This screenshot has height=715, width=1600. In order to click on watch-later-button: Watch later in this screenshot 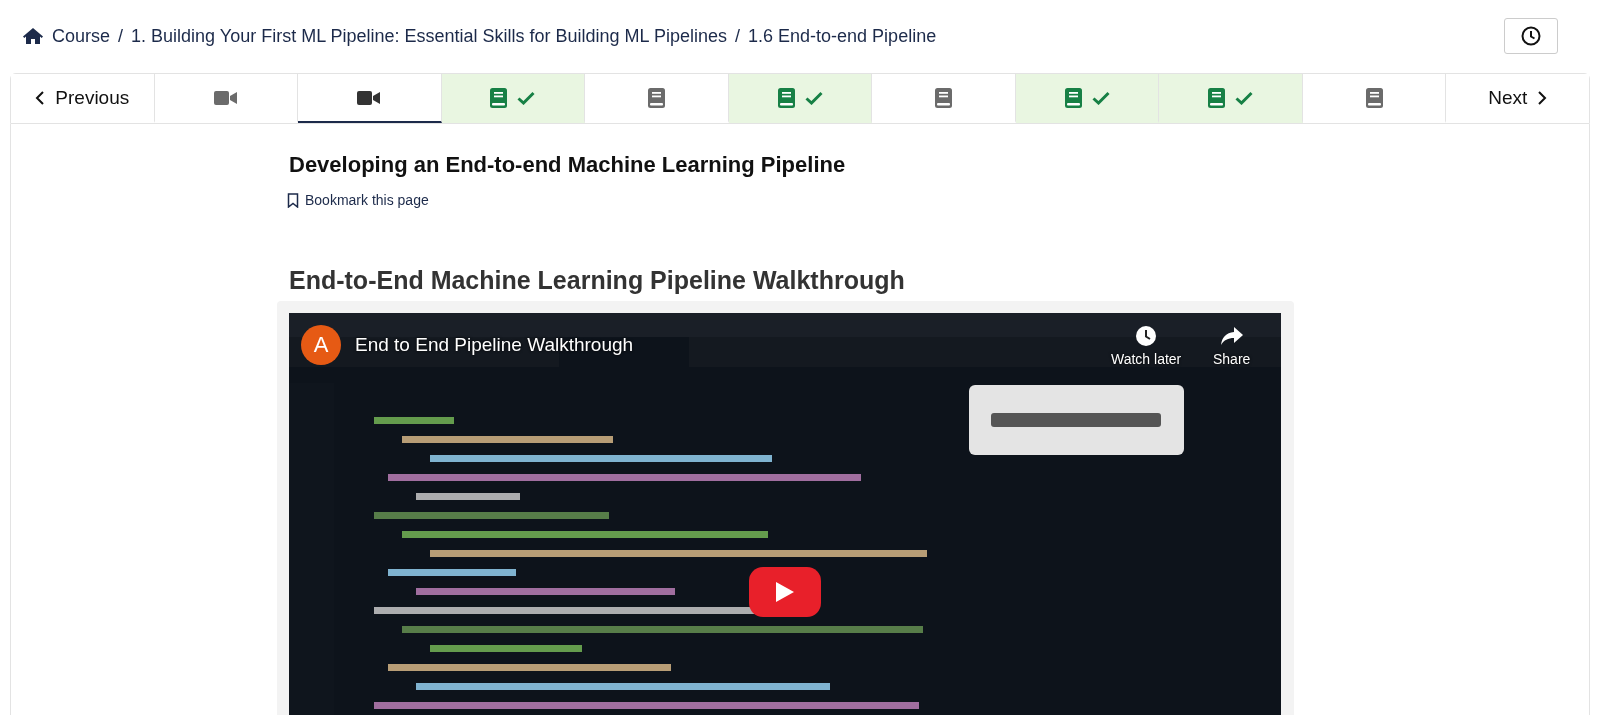, I will do `click(1146, 345)`.